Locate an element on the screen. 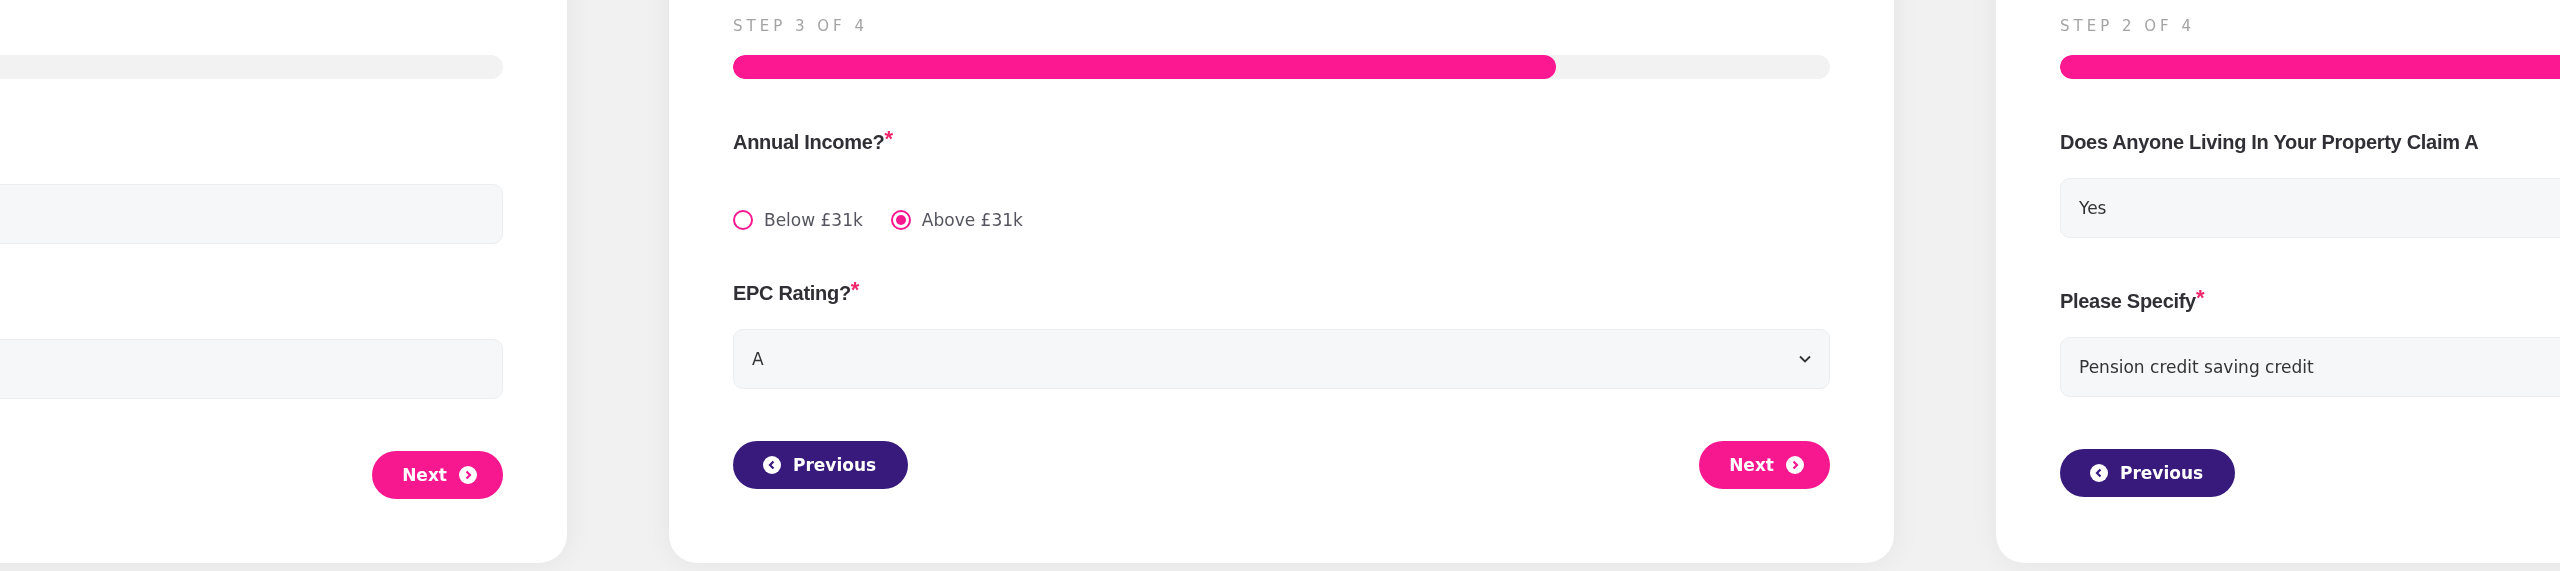 The width and height of the screenshot is (2560, 571). radio-label: Above £31k is located at coordinates (972, 220).